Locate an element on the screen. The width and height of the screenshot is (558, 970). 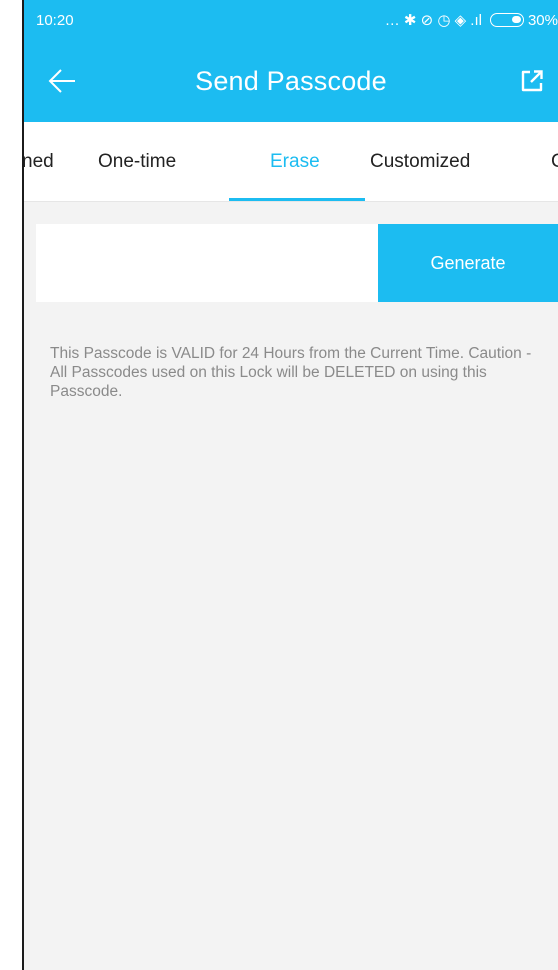
tab-customized: Customized is located at coordinates (420, 161).